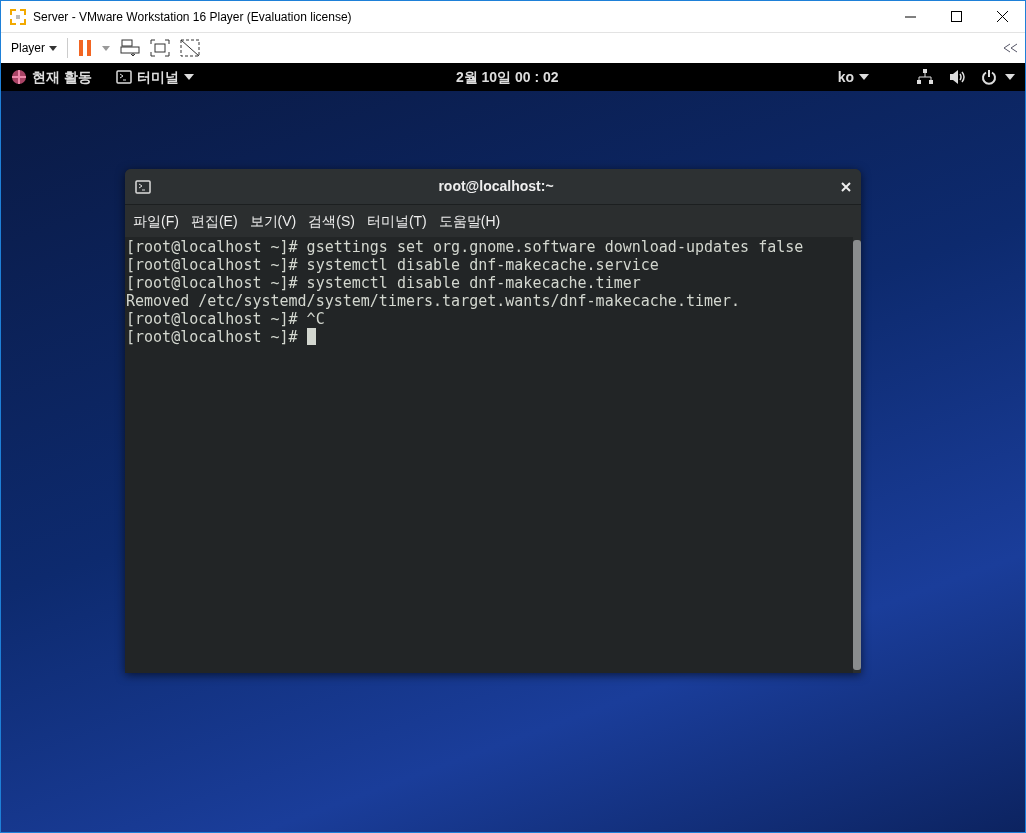  I want to click on menu-item: 편집(E), so click(214, 221).